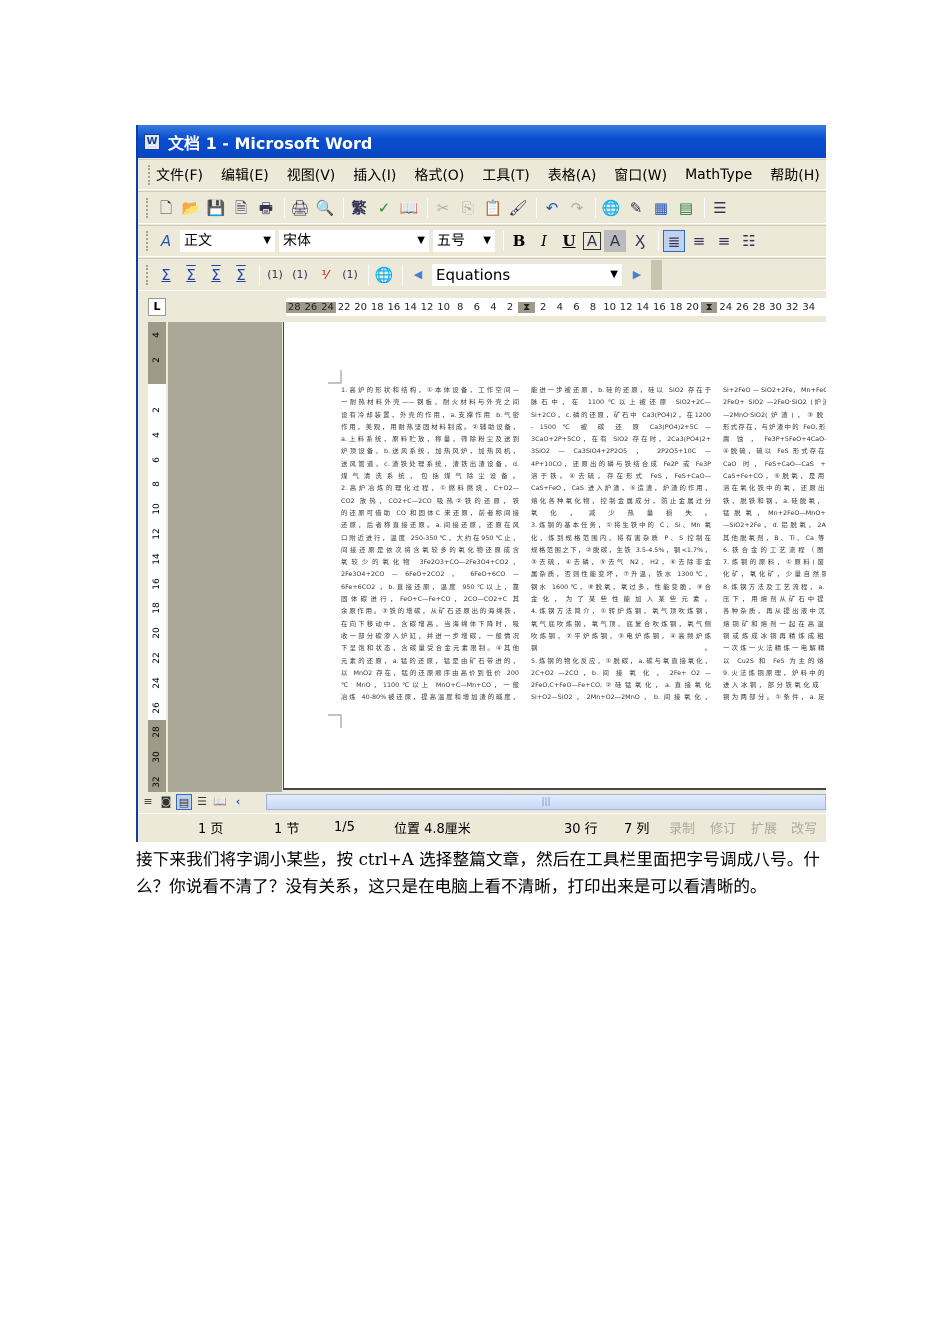 Image resolution: width=950 pixels, height=1344 pixels. What do you see at coordinates (409, 208) in the screenshot?
I see `research-icon: 📖` at bounding box center [409, 208].